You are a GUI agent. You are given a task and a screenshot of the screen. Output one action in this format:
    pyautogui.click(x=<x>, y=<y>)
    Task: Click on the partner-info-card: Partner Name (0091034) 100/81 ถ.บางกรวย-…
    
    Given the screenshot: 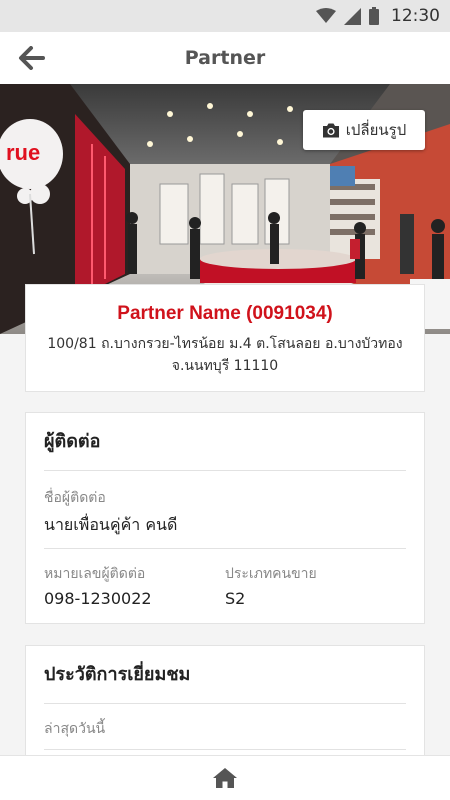 What is the action you would take?
    pyautogui.click(x=225, y=338)
    